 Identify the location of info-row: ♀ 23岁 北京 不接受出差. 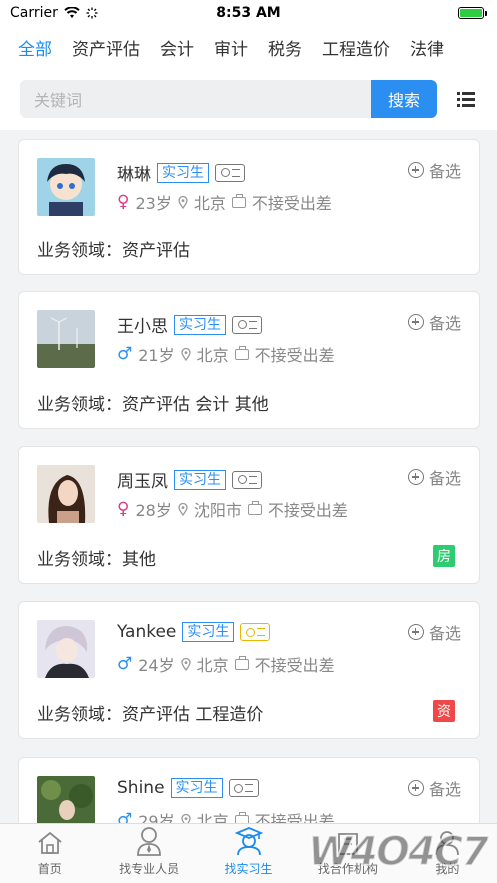
(224, 202).